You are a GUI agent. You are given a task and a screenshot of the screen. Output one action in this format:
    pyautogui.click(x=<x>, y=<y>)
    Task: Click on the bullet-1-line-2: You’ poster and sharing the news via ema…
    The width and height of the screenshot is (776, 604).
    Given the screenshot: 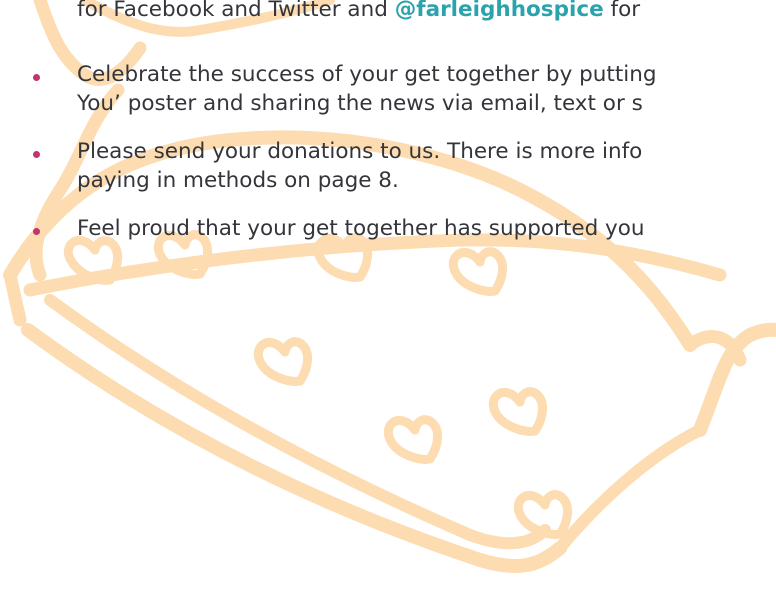 What is the action you would take?
    pyautogui.click(x=360, y=103)
    